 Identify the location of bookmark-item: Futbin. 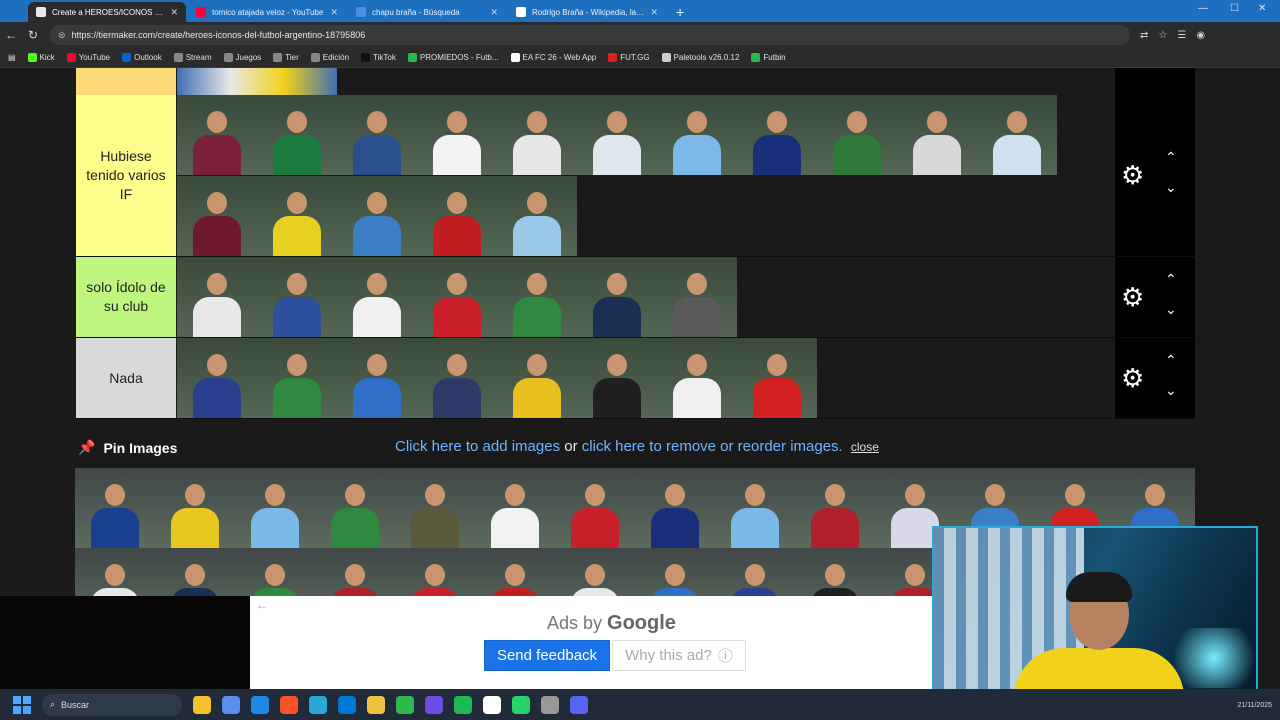
(768, 57).